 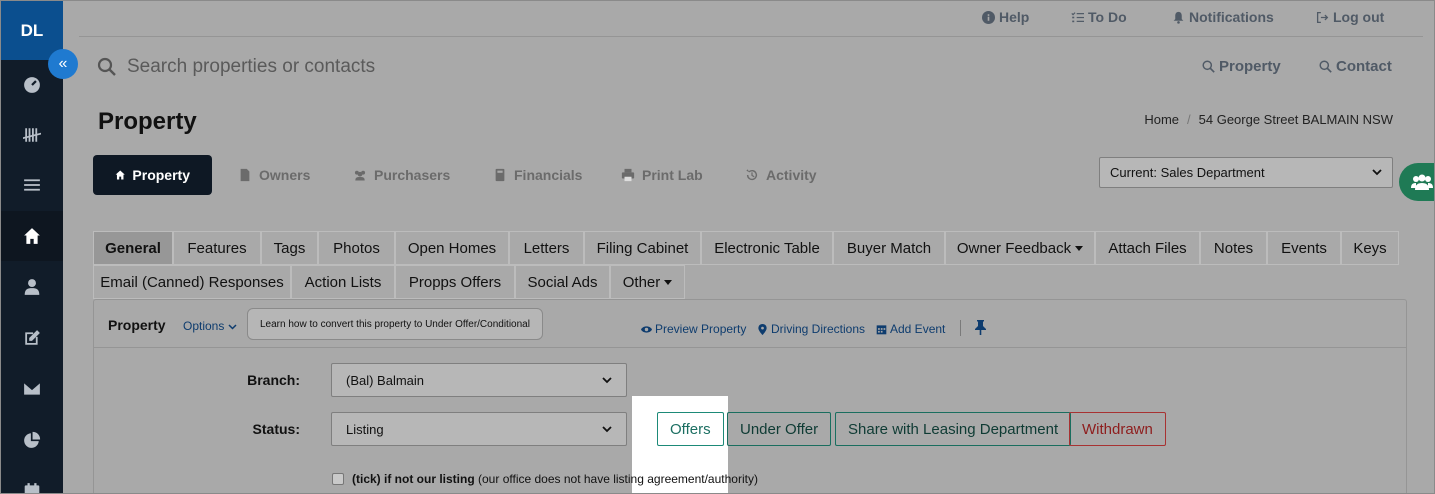 I want to click on tab-property-label: Property, so click(x=161, y=175).